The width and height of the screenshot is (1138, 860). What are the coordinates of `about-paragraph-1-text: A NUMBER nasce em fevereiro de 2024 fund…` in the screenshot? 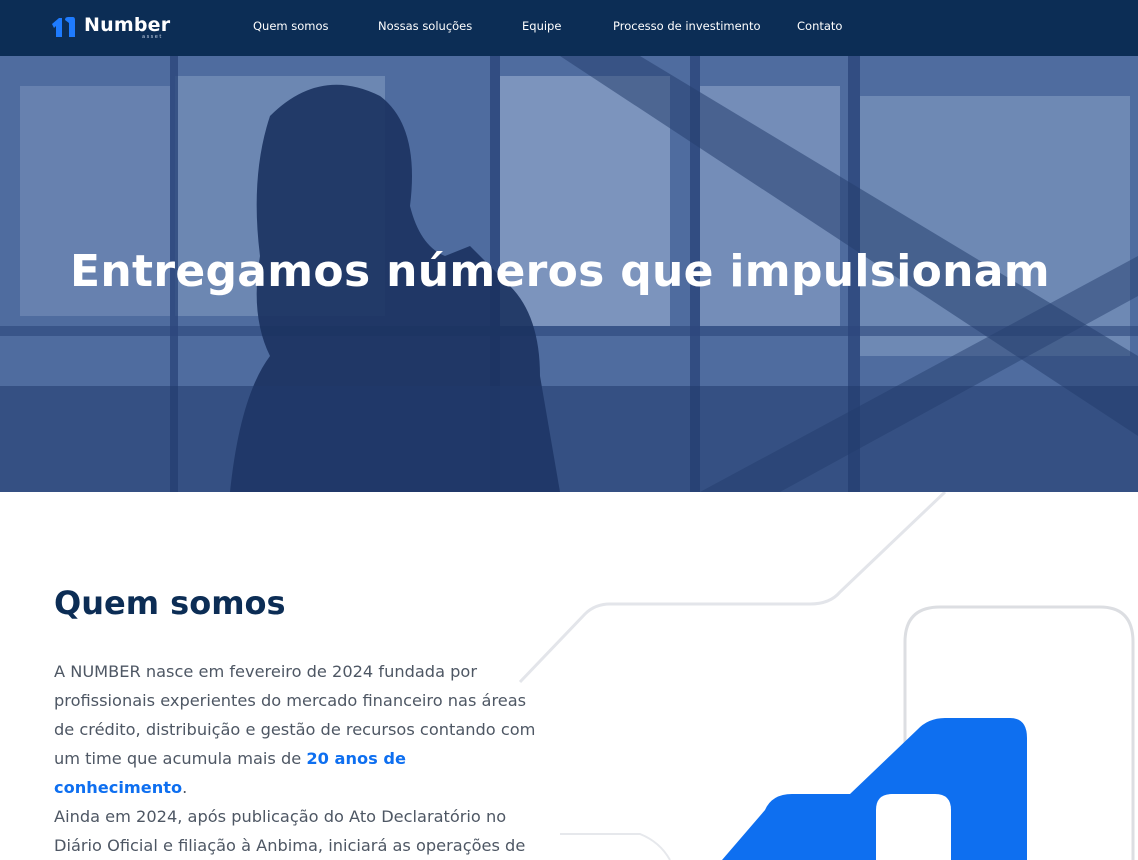 It's located at (295, 715).